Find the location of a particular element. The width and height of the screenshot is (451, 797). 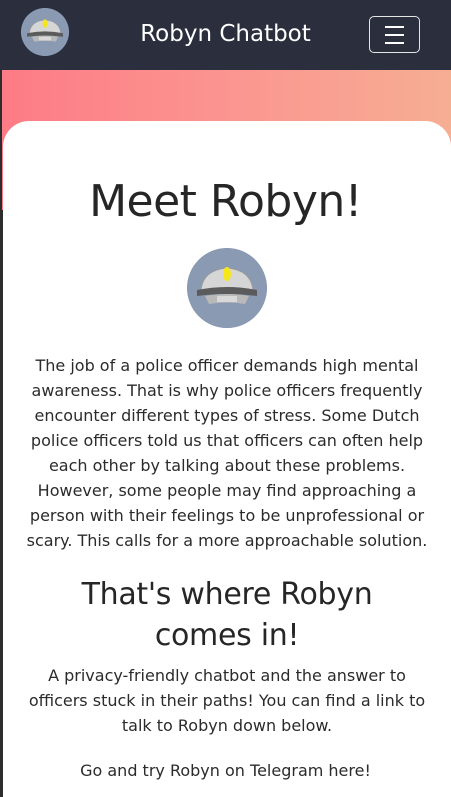

page-title: Meet Robyn! is located at coordinates (225, 201).